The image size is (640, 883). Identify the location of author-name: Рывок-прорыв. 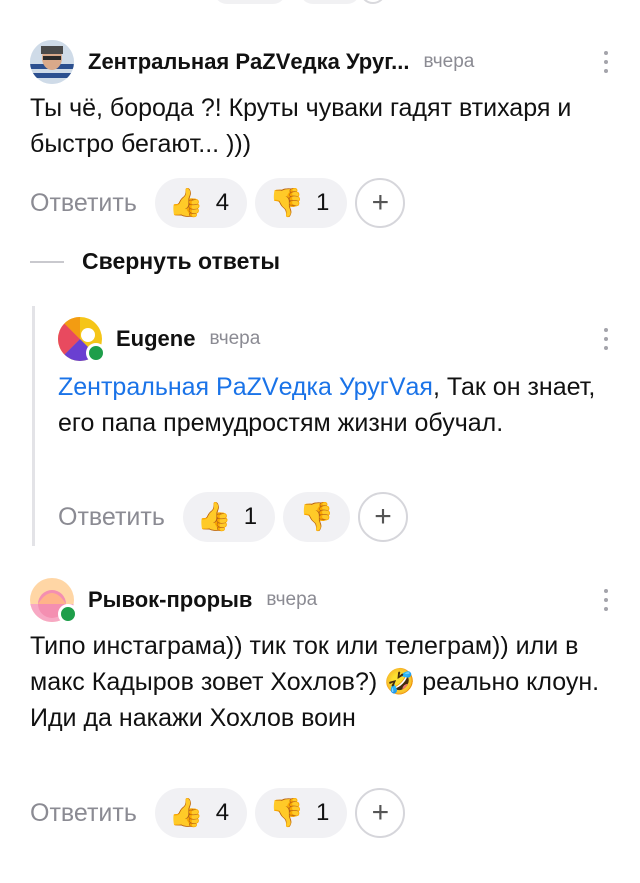
(170, 600).